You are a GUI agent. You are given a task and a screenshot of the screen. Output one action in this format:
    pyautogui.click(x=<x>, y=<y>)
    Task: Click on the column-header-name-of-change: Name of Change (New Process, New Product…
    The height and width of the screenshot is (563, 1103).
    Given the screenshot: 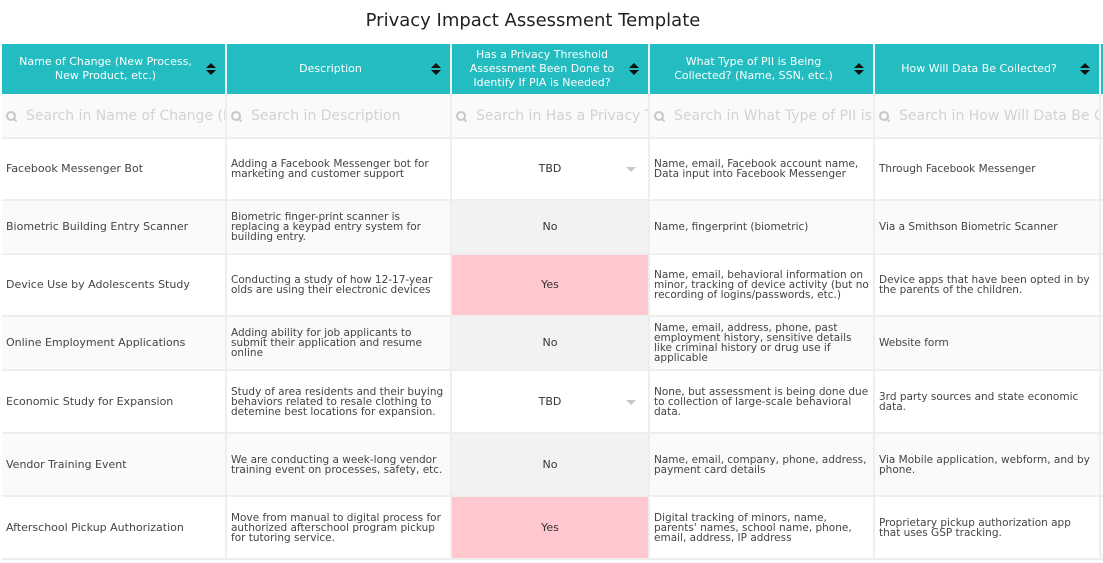 What is the action you would take?
    pyautogui.click(x=114, y=69)
    